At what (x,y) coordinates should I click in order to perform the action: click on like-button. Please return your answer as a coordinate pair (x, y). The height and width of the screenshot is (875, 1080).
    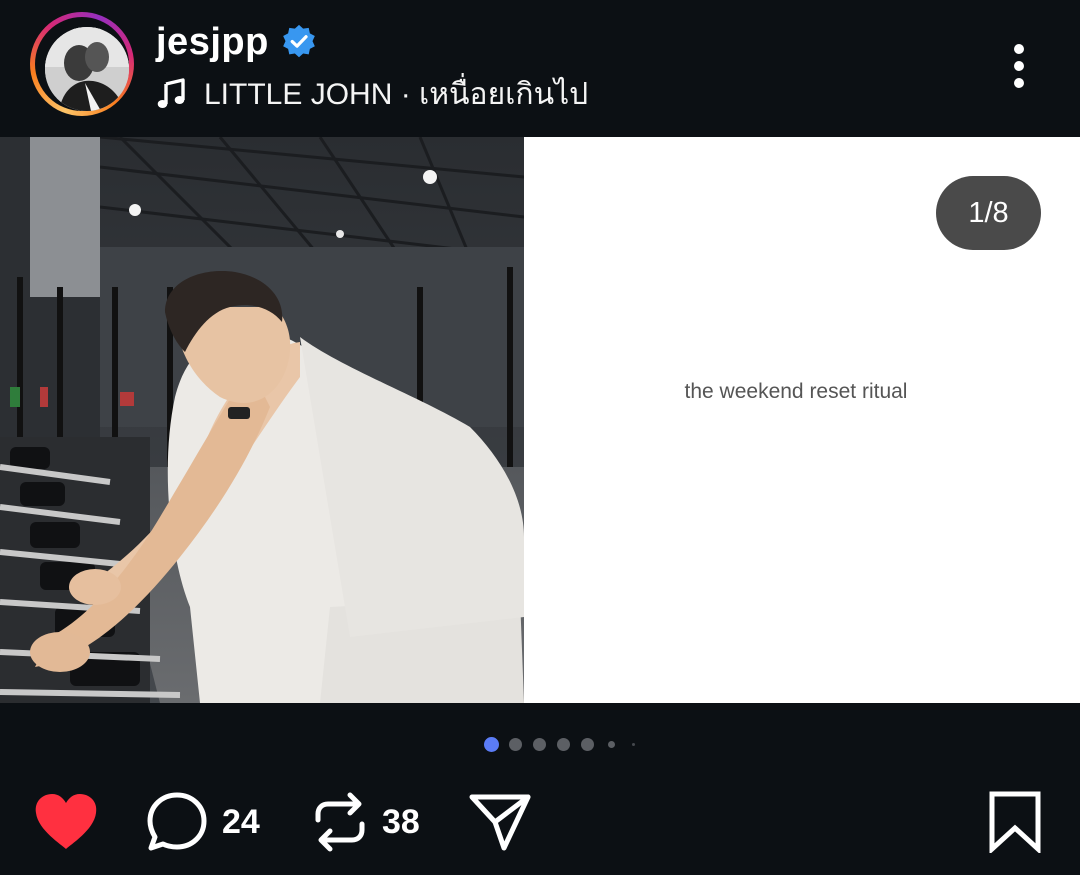
    Looking at the image, I should click on (66, 822).